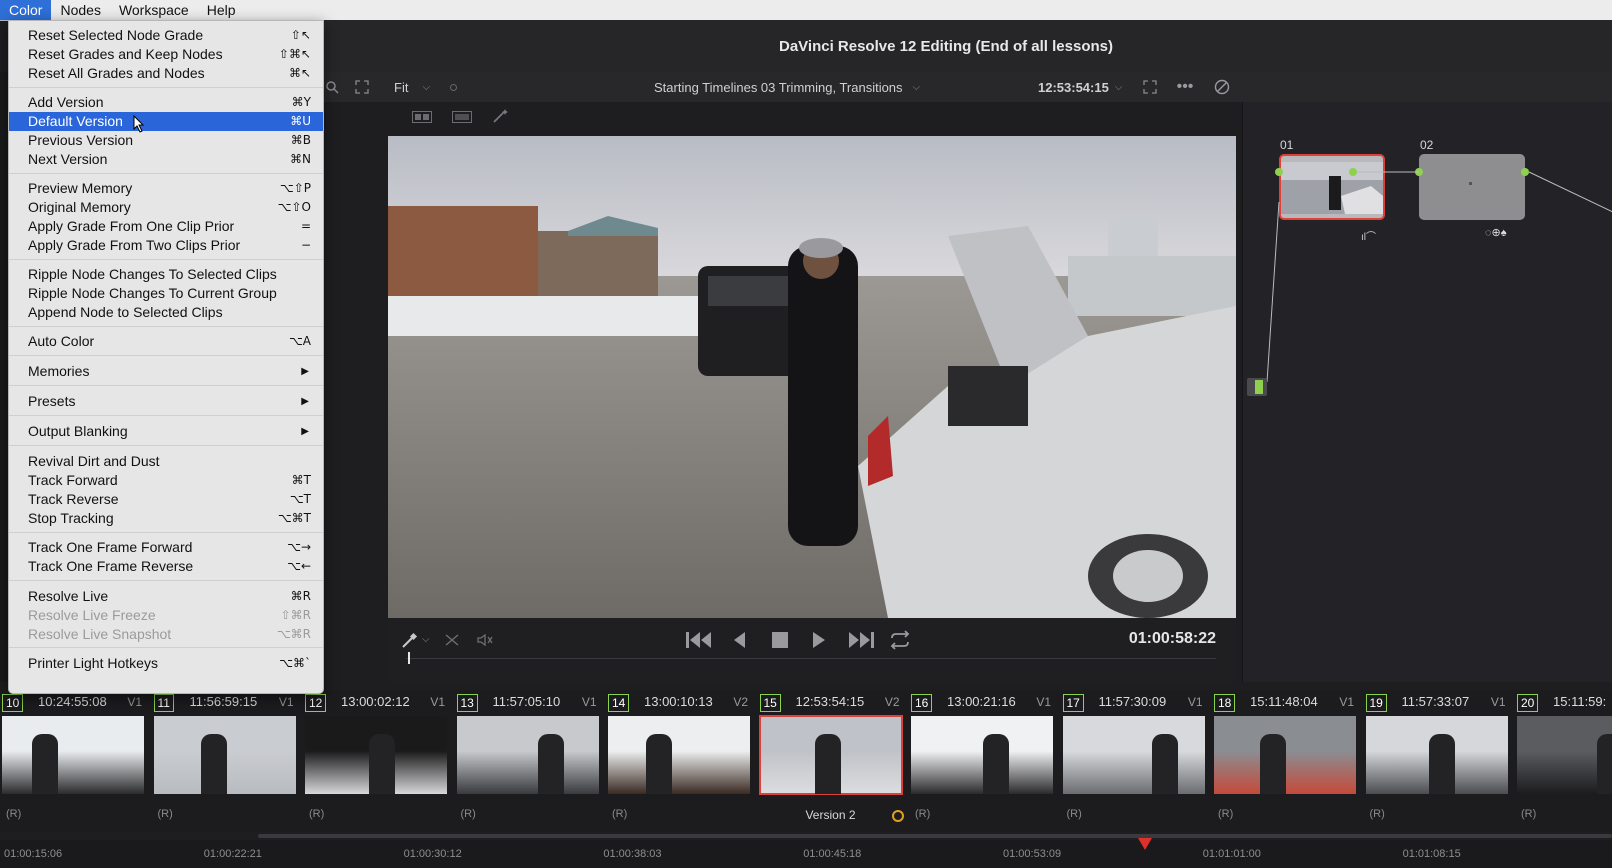 The width and height of the screenshot is (1612, 868). Describe the element at coordinates (74, 761) in the screenshot. I see `clip-thumbnail: 10 10:24:55:08 V1 (R)` at that location.